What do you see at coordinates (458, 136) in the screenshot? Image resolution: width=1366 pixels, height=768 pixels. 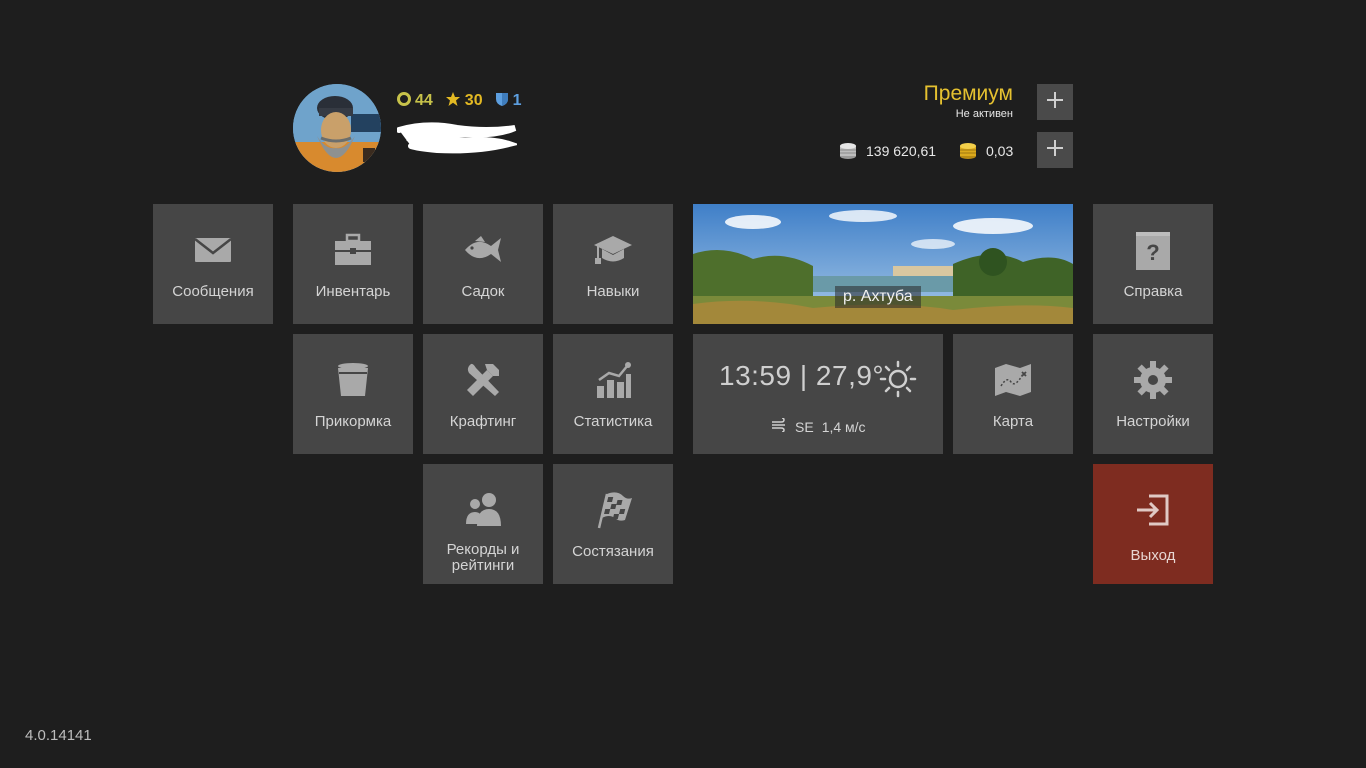 I see `username-redacted` at bounding box center [458, 136].